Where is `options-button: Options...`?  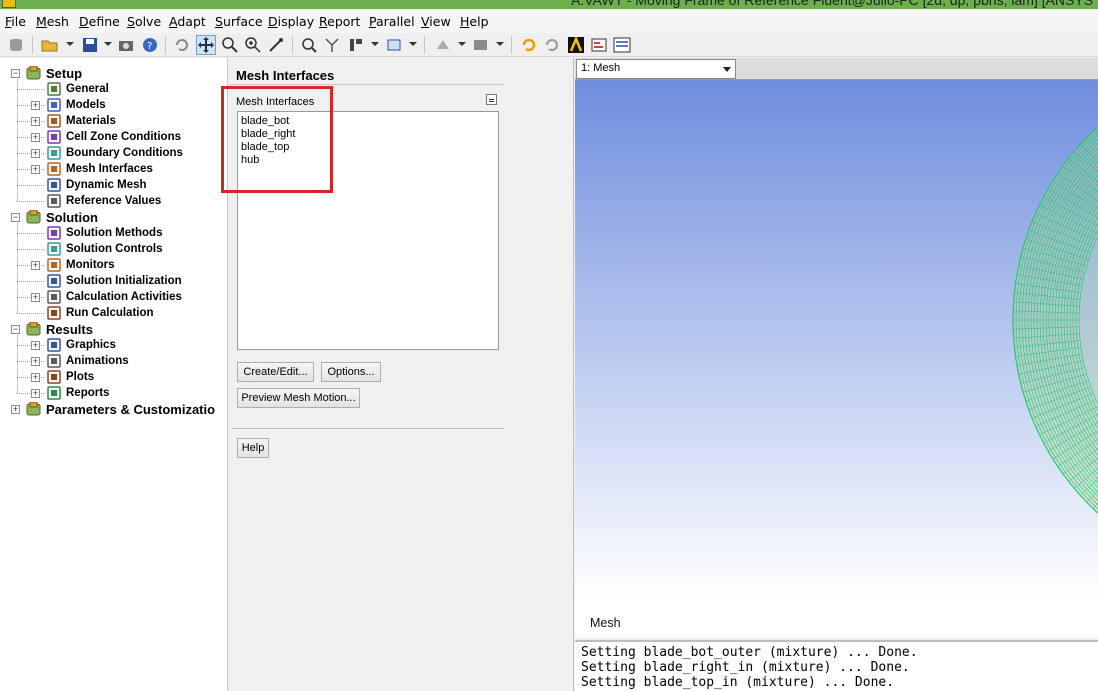 options-button: Options... is located at coordinates (351, 372).